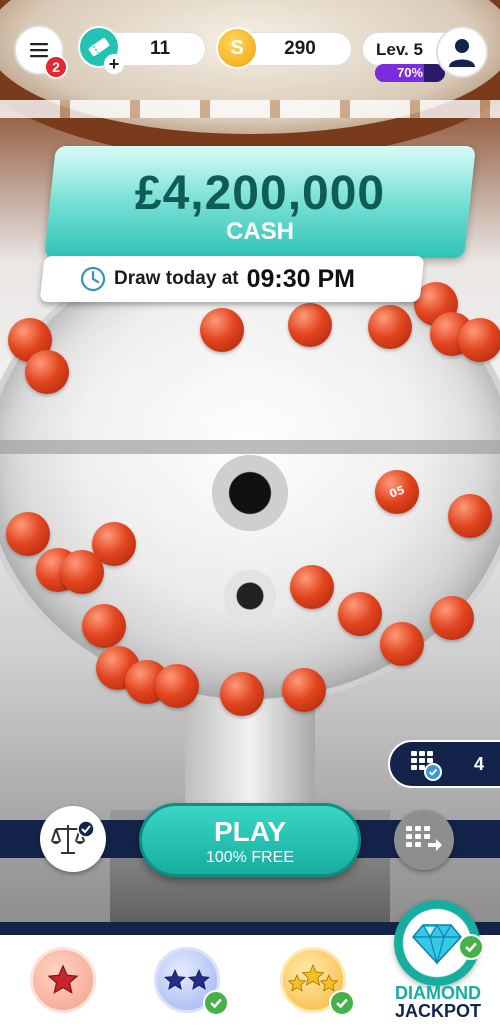 The height and width of the screenshot is (1028, 500). I want to click on play-sublabel: 100% FREE, so click(250, 857).